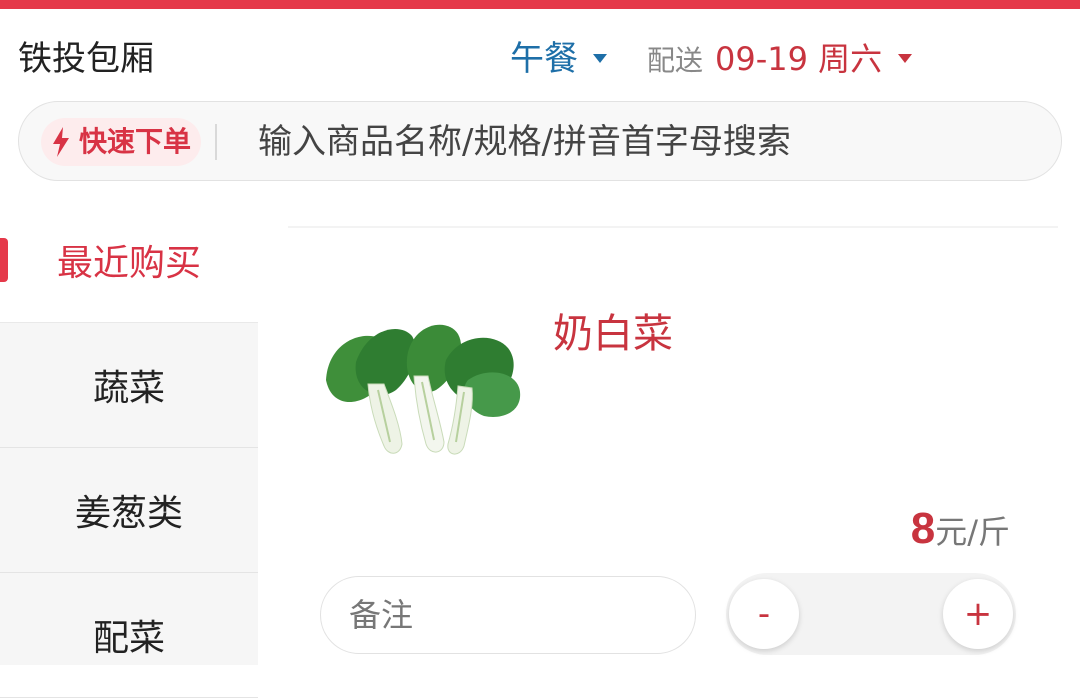 This screenshot has height=698, width=1080. What do you see at coordinates (675, 60) in the screenshot?
I see `delivery-label: 配送` at bounding box center [675, 60].